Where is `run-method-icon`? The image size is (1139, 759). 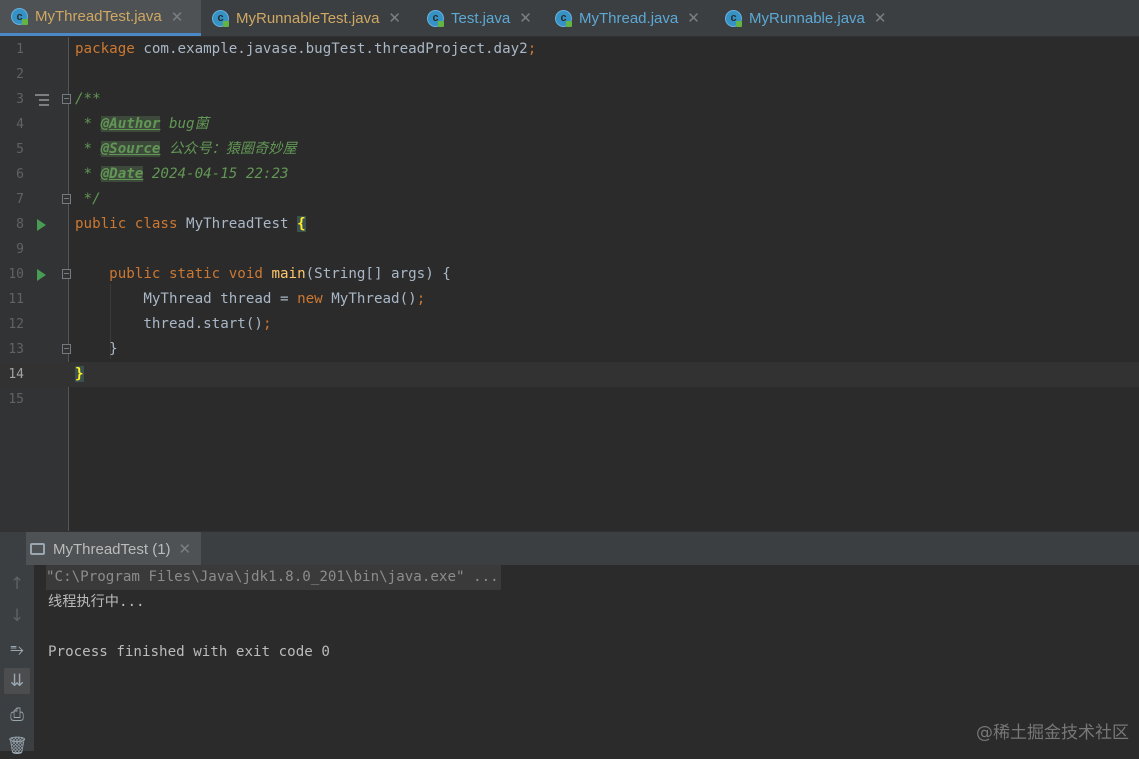
run-method-icon is located at coordinates (41, 275).